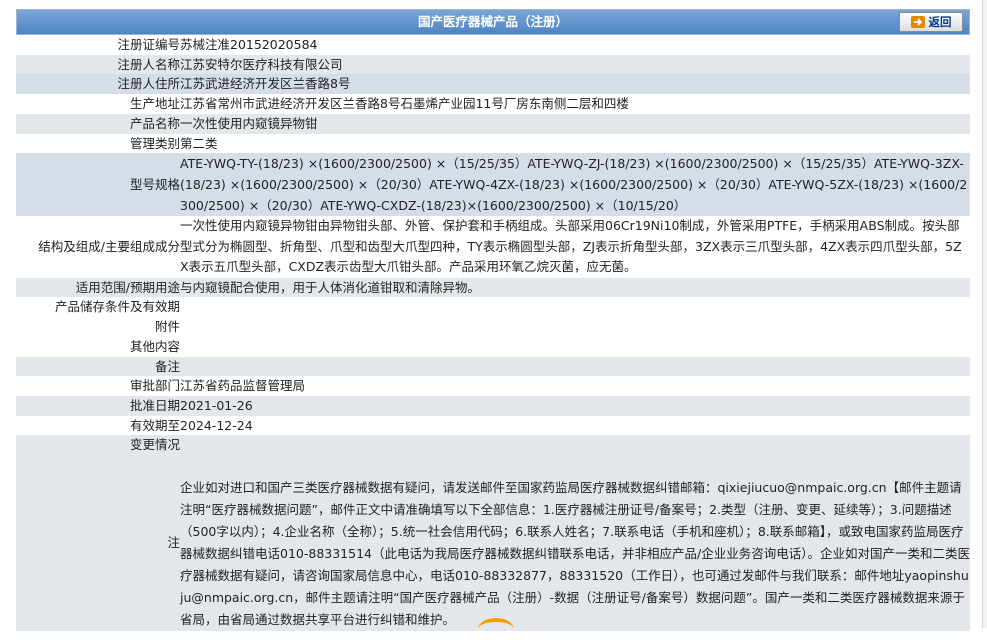  Describe the element at coordinates (98, 366) in the screenshot. I see `row-label: 备注` at that location.